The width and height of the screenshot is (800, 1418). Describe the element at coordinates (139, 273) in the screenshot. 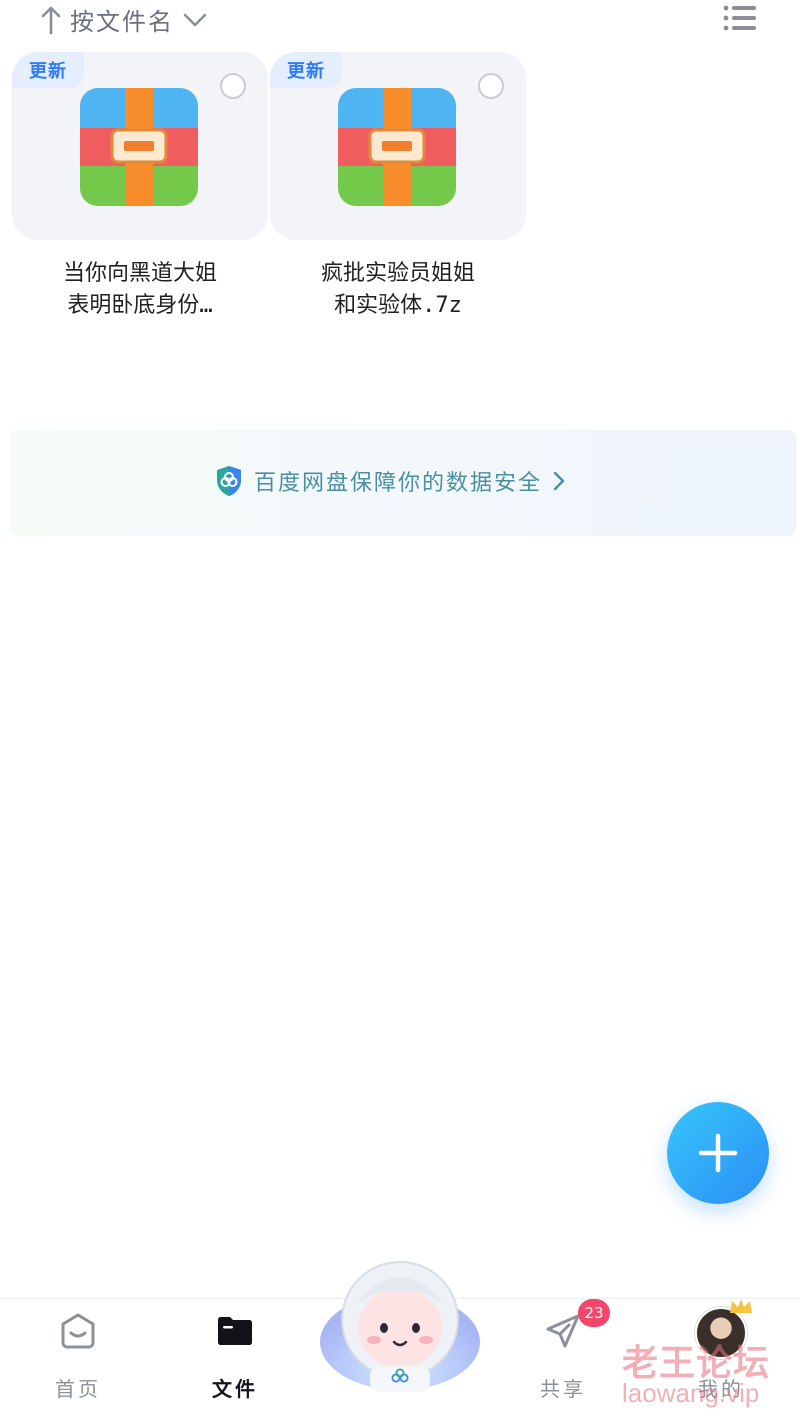

I see `file-name-line: 当你向黑道大姐` at that location.